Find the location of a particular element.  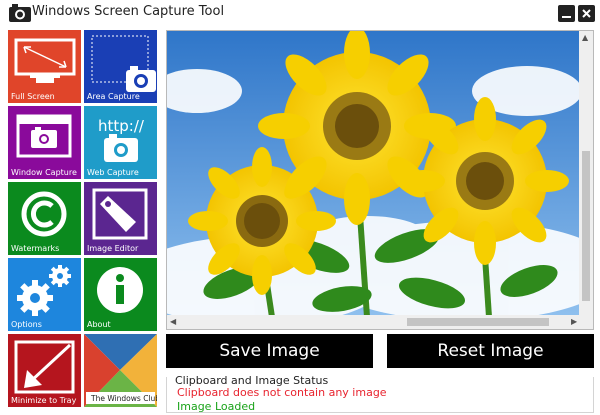

image-status-message: Image Loaded is located at coordinates (216, 406).